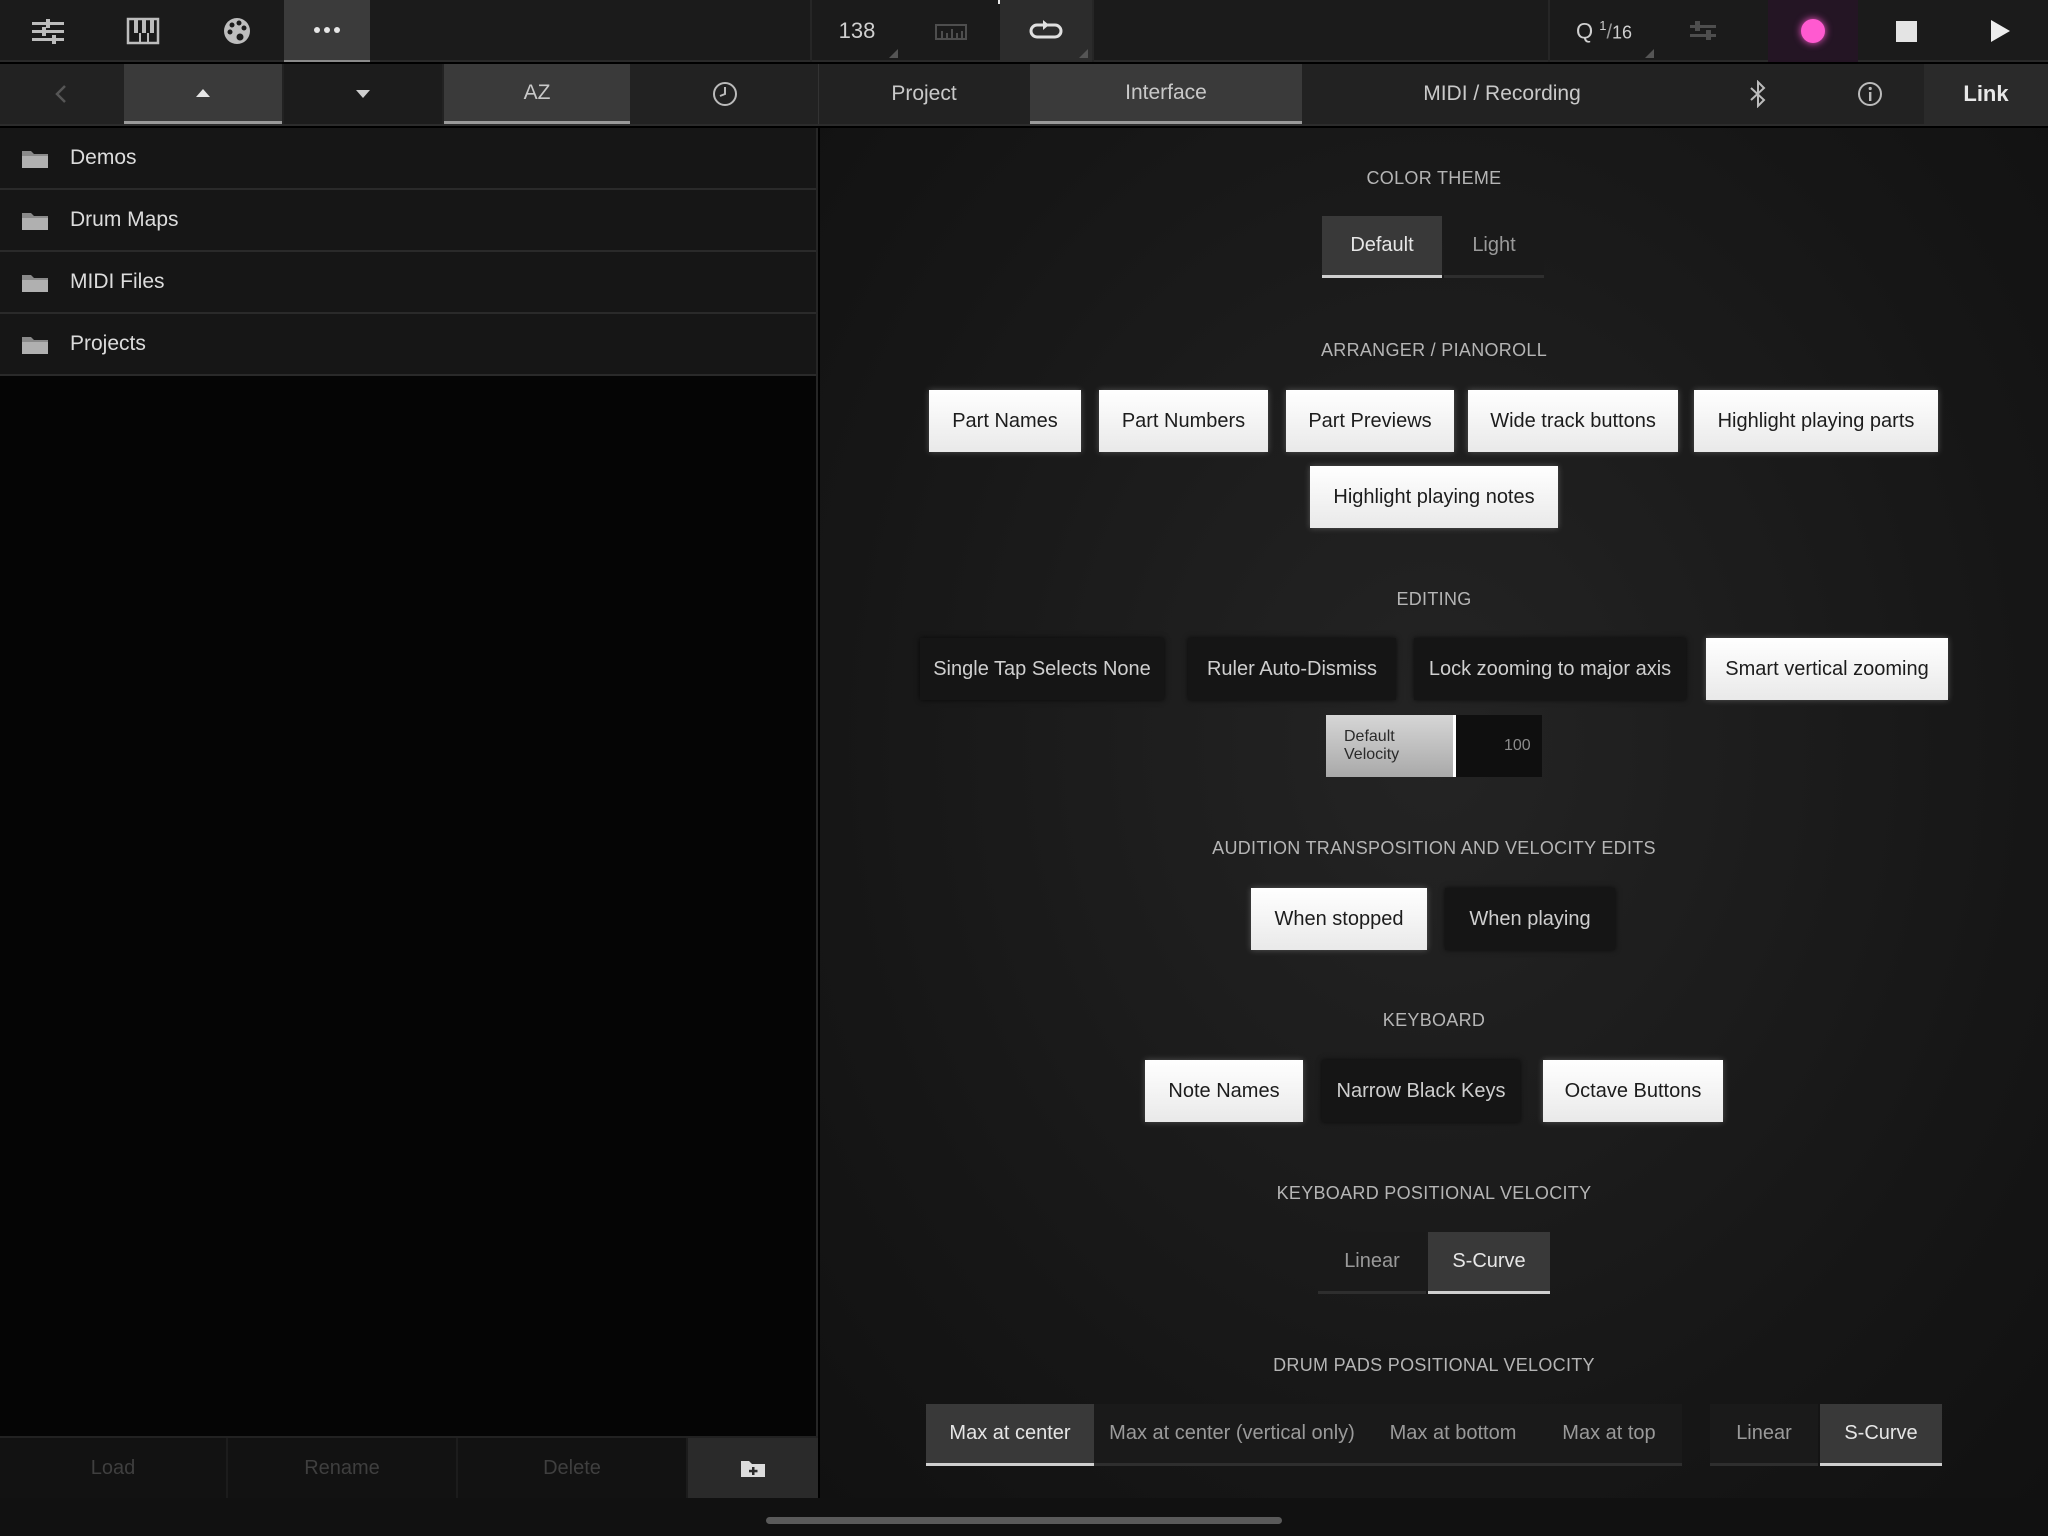 The width and height of the screenshot is (2048, 1536). I want to click on tempo-button: 138, so click(857, 31).